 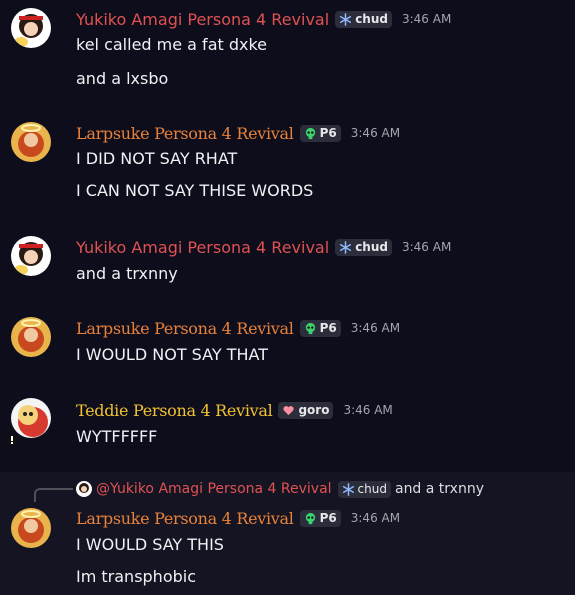 I want to click on reply-author: @Yukiko Amagi Persona 4 Revival, so click(x=214, y=489).